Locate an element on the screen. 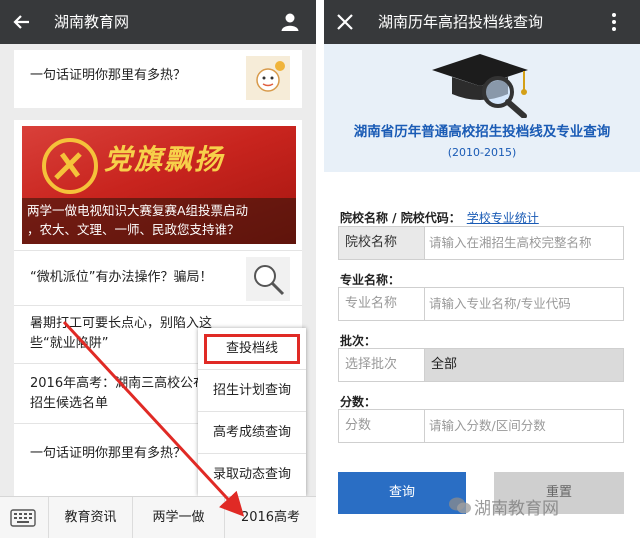 The image size is (640, 538). tab-education-news: 教育资讯 is located at coordinates (90, 517).